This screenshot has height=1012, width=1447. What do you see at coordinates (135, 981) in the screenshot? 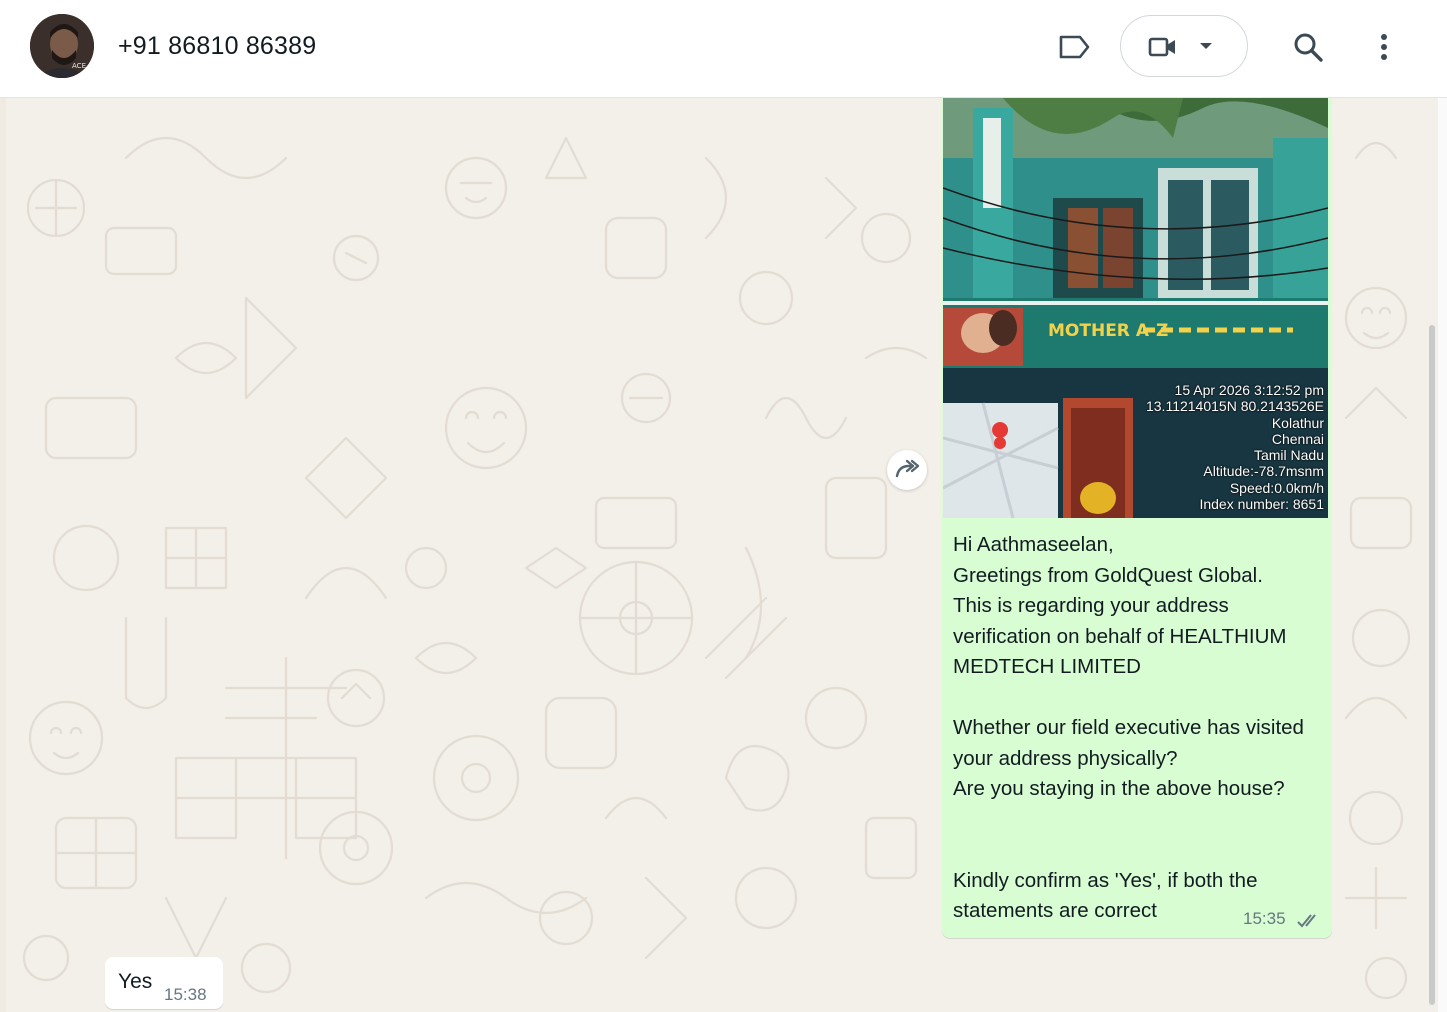
I see `incoming-message-text: Yes` at bounding box center [135, 981].